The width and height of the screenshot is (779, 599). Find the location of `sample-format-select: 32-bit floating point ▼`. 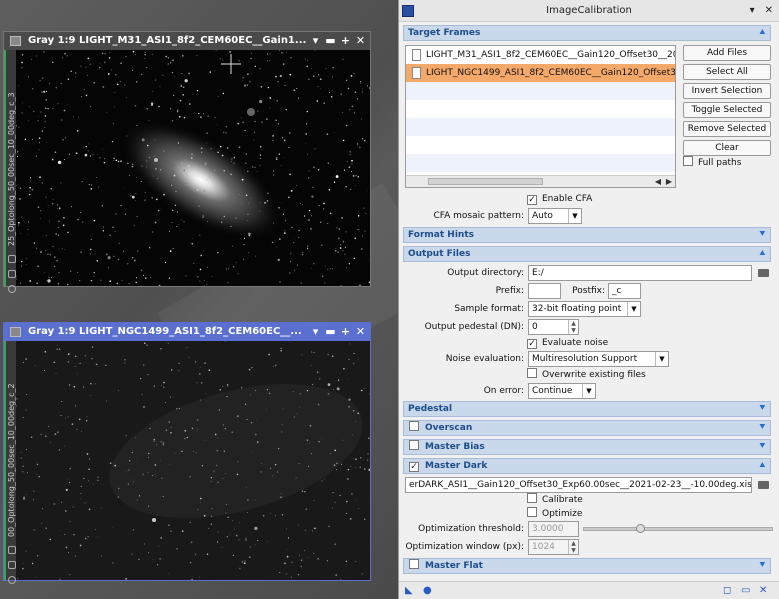

sample-format-select: 32-bit floating point ▼ is located at coordinates (584, 309).